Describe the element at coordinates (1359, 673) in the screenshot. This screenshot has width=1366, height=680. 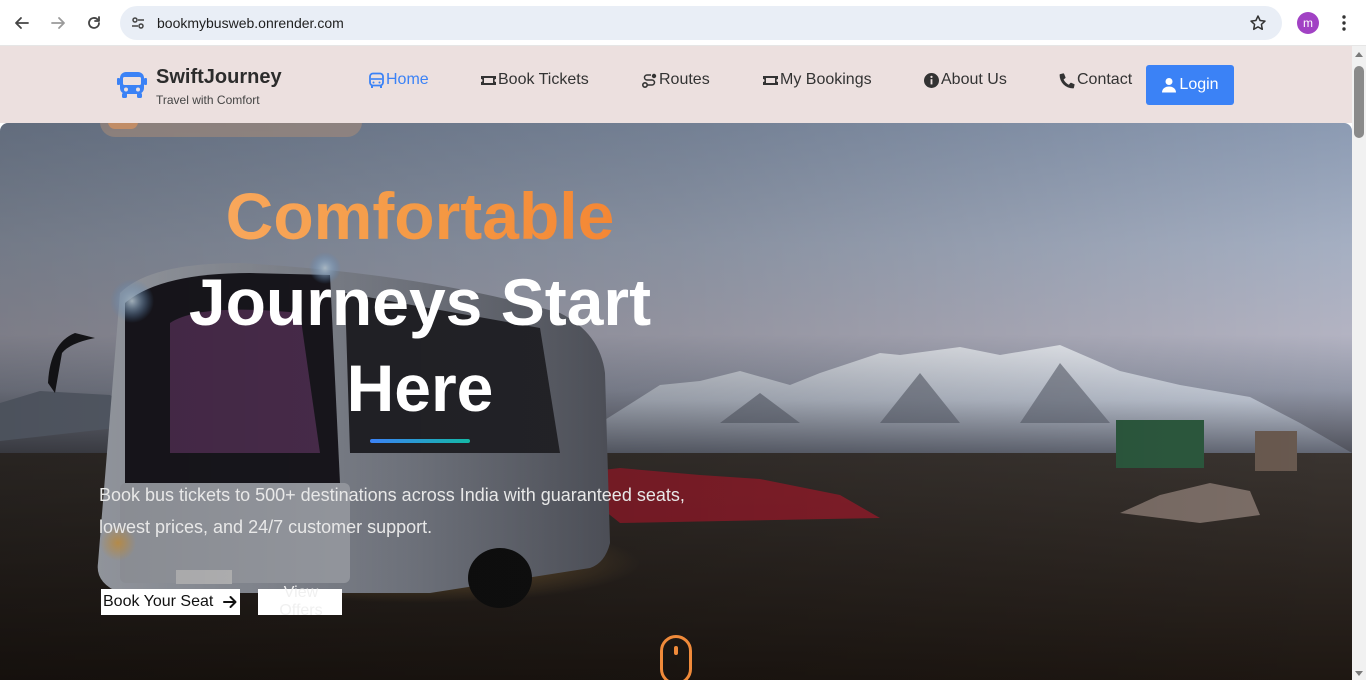
I see `scroll-down-arrow-icon` at that location.